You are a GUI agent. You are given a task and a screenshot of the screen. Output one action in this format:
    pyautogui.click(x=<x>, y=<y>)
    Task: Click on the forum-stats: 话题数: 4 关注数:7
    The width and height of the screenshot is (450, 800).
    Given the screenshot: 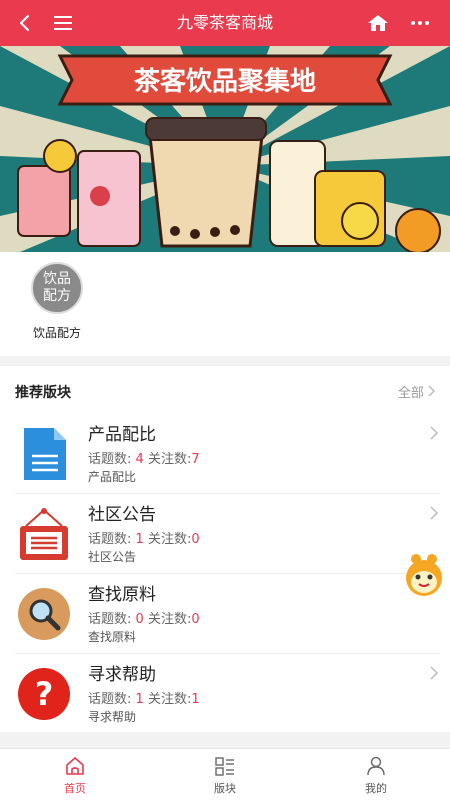 What is the action you would take?
    pyautogui.click(x=144, y=457)
    